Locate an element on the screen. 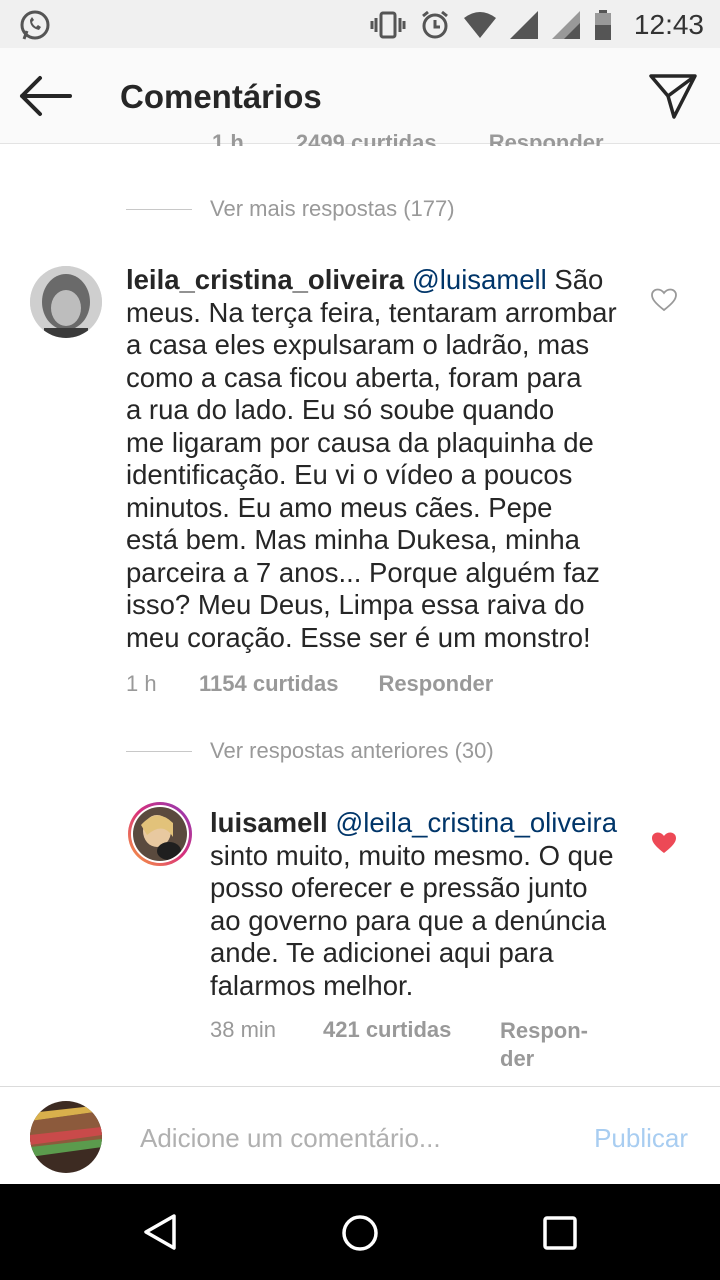 This screenshot has height=1280, width=720. avatar-story-ring is located at coordinates (160, 834).